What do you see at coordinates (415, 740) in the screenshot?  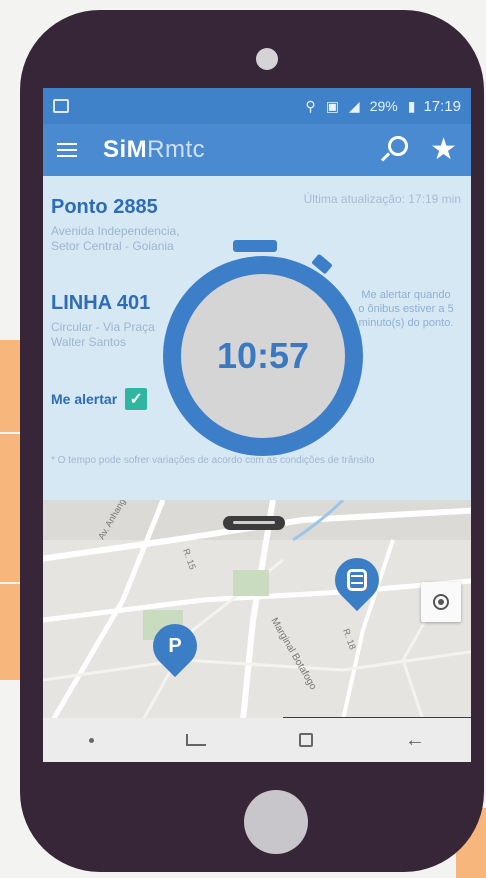 I see `back-icon: ←` at bounding box center [415, 740].